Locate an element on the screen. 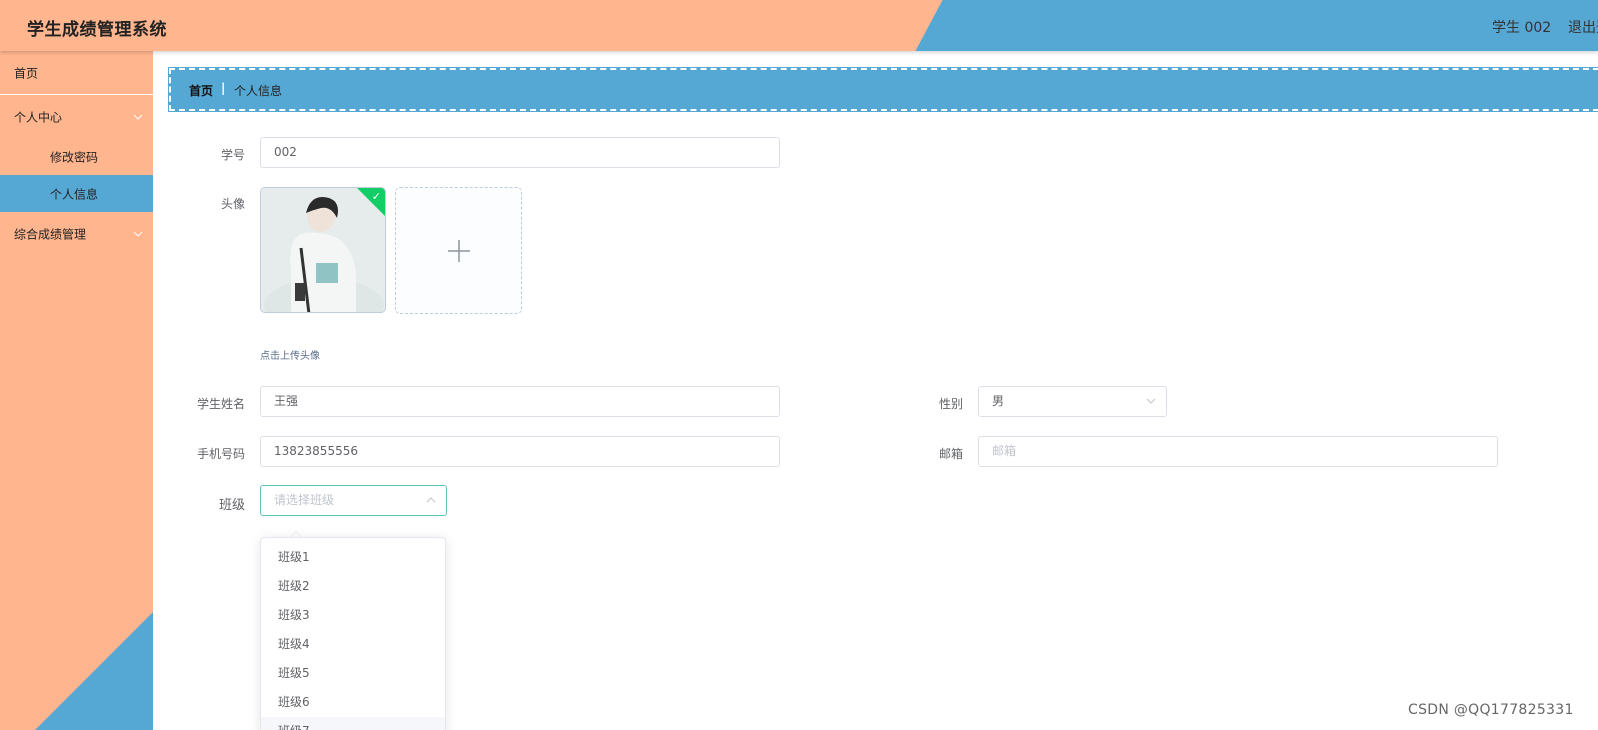 The image size is (1598, 730). plus-icon is located at coordinates (458, 250).